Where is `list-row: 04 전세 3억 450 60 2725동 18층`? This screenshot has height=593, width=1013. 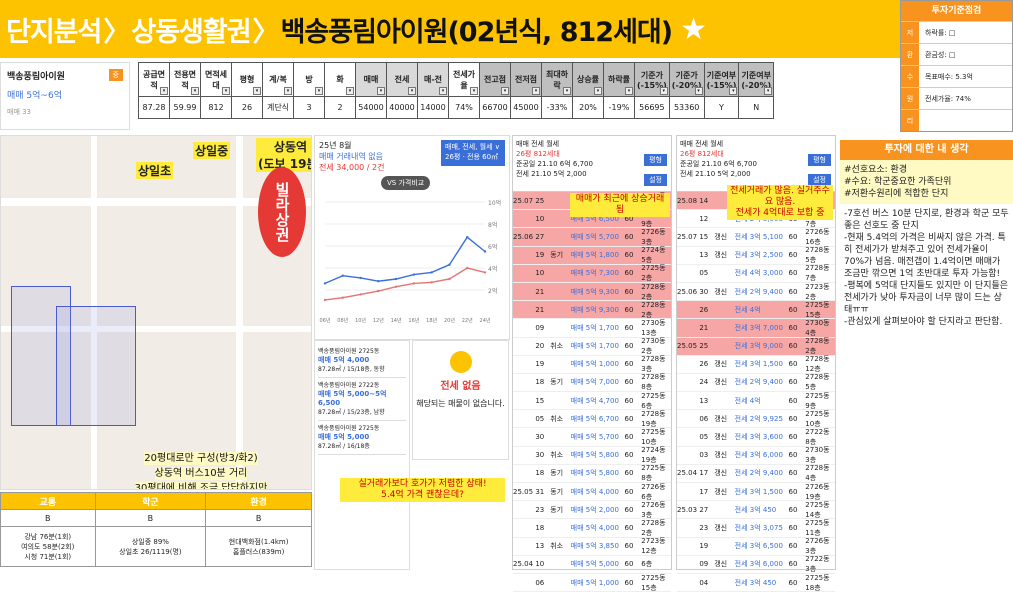
list-row: 04 전세 3억 450 60 2725동 18층 is located at coordinates (756, 583).